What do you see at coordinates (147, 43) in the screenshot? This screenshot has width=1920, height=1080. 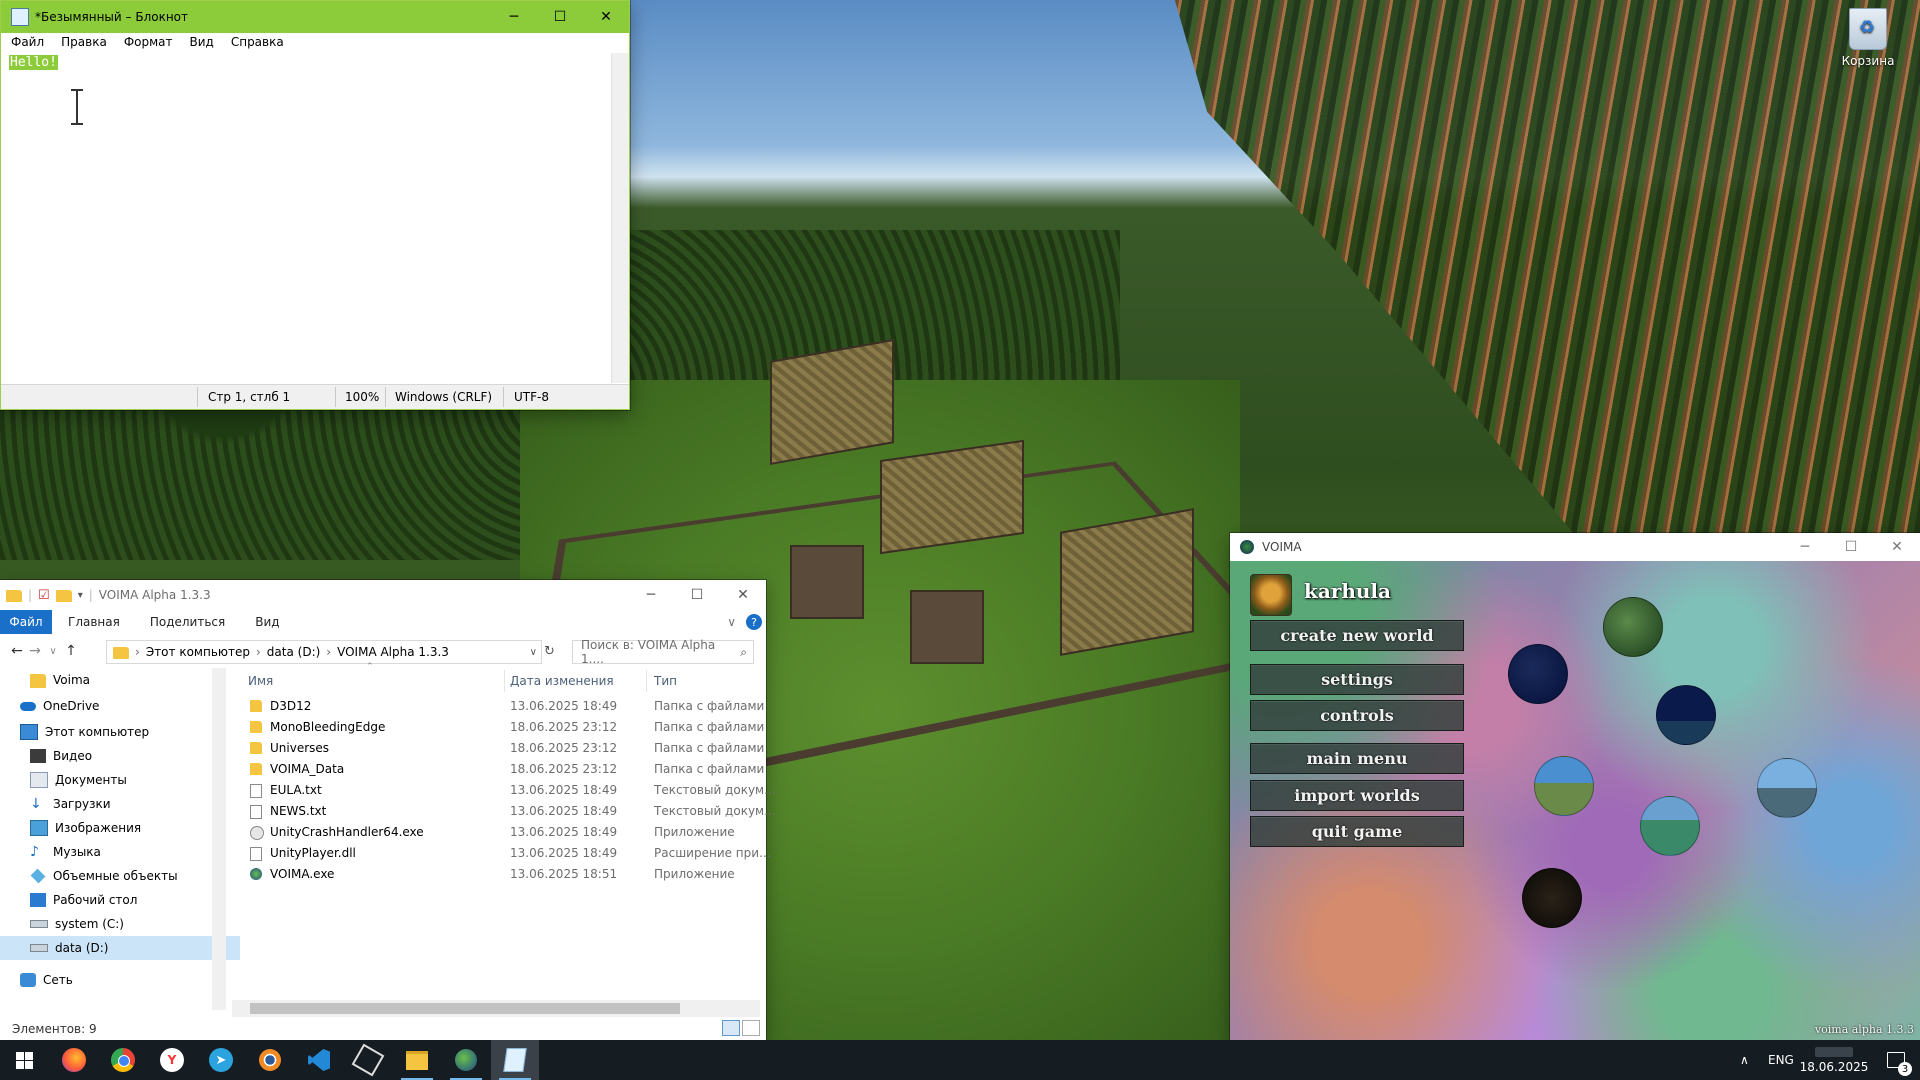 I see `menu-format: Формат` at bounding box center [147, 43].